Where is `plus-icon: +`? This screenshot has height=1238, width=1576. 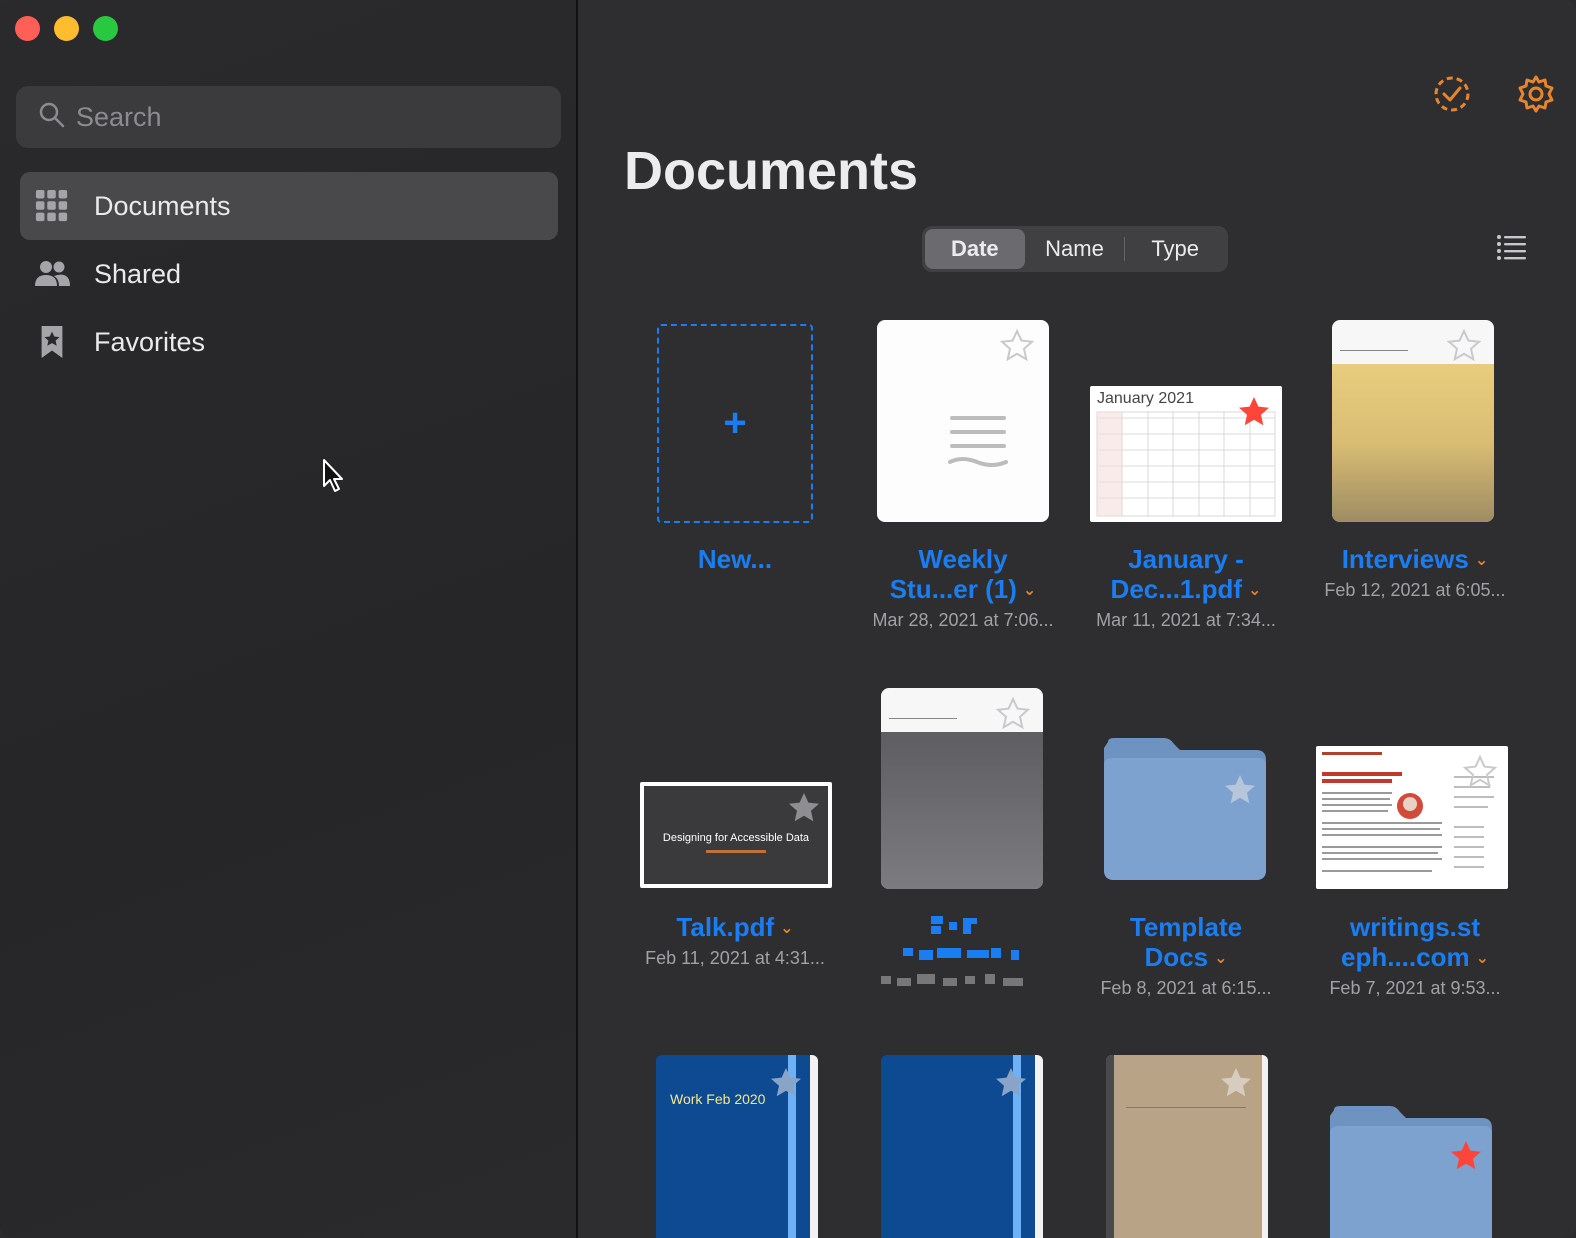
plus-icon: + is located at coordinates (735, 423).